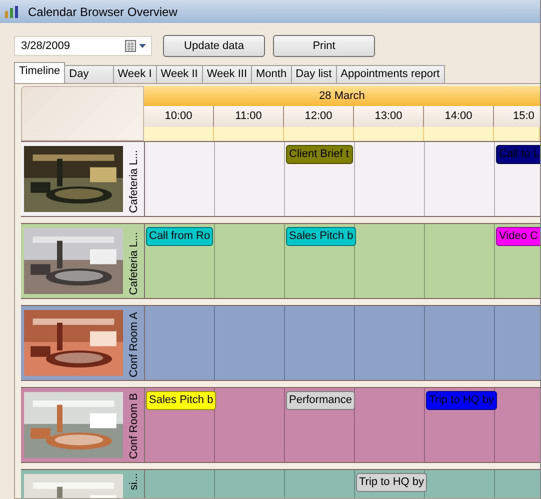 The height and width of the screenshot is (499, 541). I want to click on hour-header: 12:00, so click(319, 116).